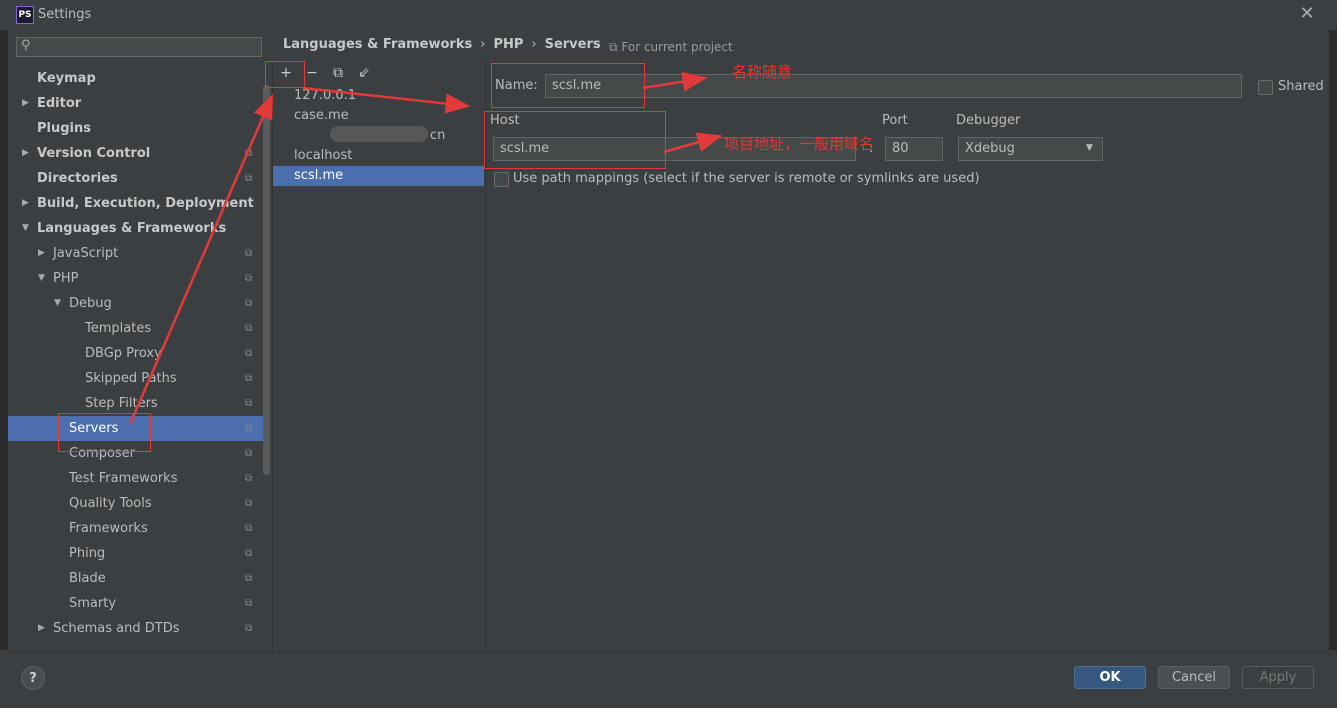  Describe the element at coordinates (1110, 677) in the screenshot. I see `ok-button: OK` at that location.